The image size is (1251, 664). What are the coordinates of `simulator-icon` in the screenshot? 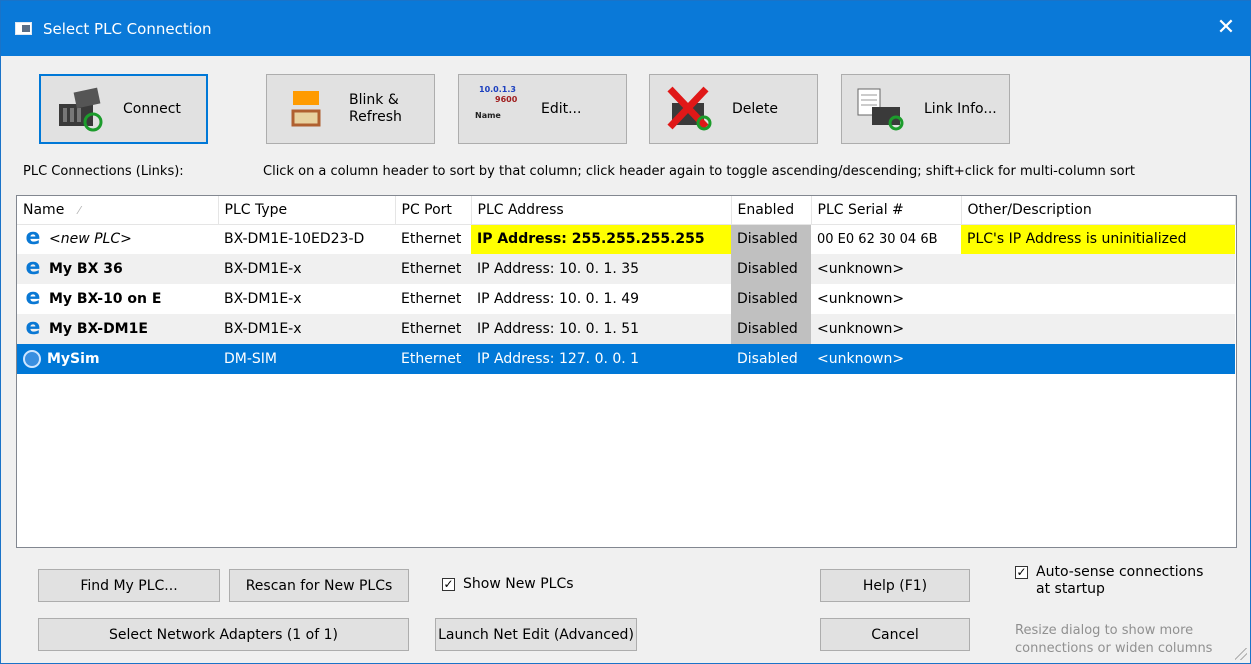 It's located at (32, 359).